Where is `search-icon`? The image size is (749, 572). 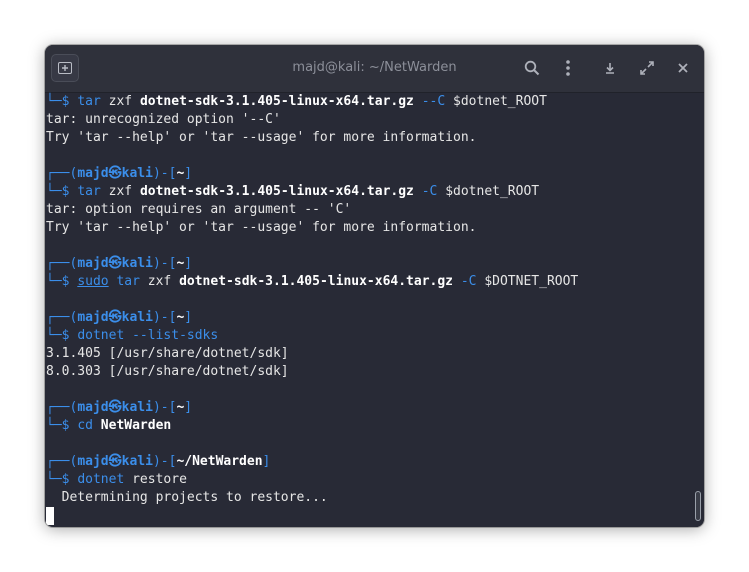 search-icon is located at coordinates (532, 68).